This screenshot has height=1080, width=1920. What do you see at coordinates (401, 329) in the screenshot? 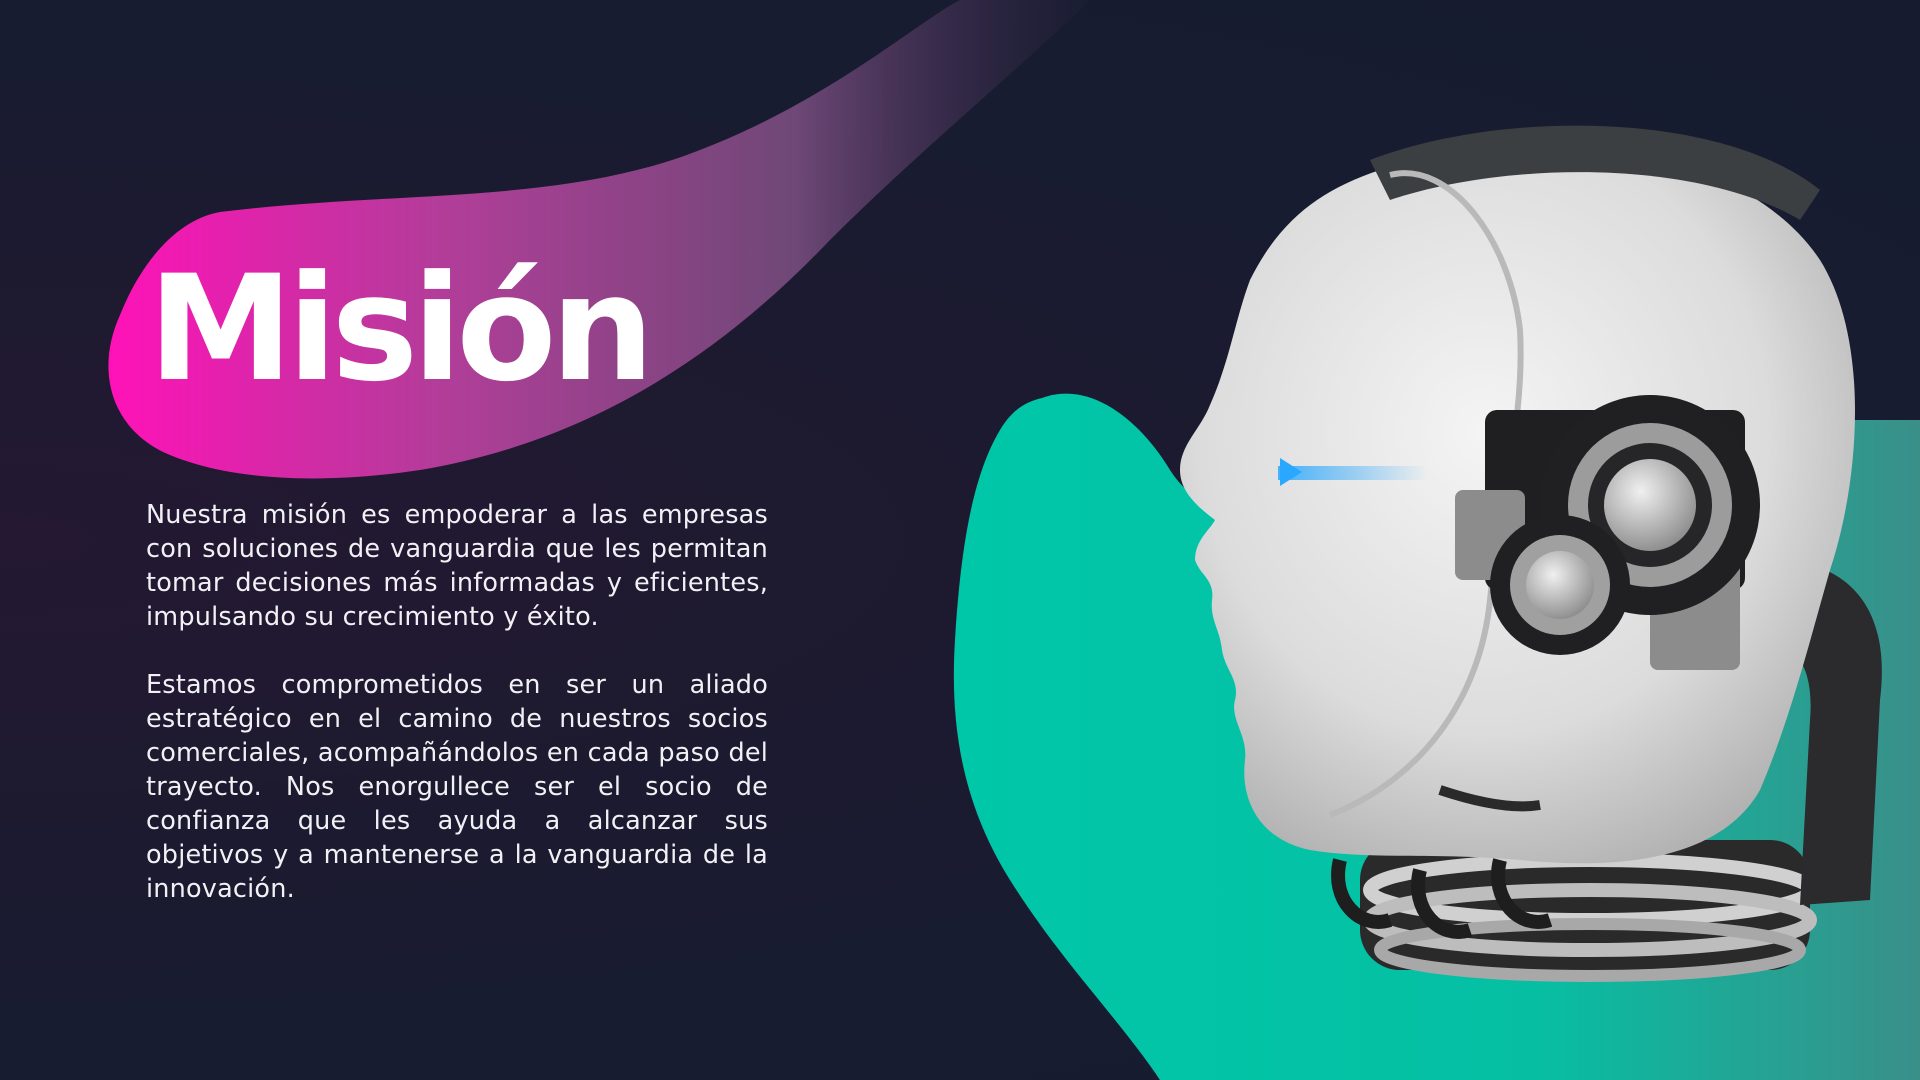
I see `page-title: Misión` at bounding box center [401, 329].